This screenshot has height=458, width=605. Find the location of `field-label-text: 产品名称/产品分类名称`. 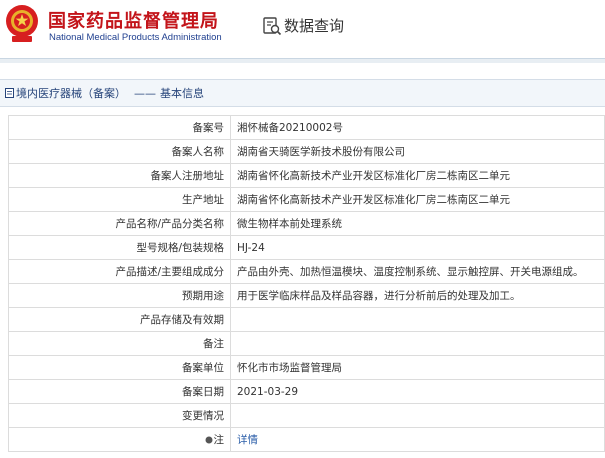

field-label-text: 产品名称/产品分类名称 is located at coordinates (169, 224).